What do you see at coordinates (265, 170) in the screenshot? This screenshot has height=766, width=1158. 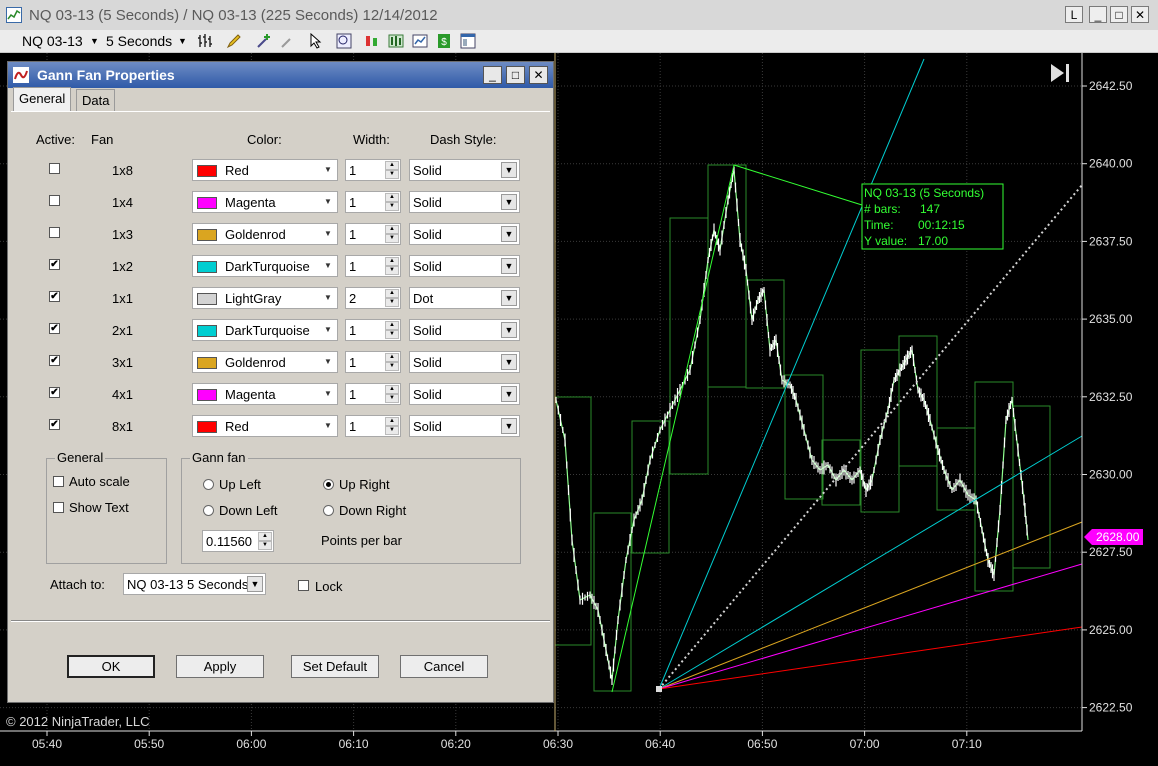 I see `fan-1x8-color-combo: Red ▼` at bounding box center [265, 170].